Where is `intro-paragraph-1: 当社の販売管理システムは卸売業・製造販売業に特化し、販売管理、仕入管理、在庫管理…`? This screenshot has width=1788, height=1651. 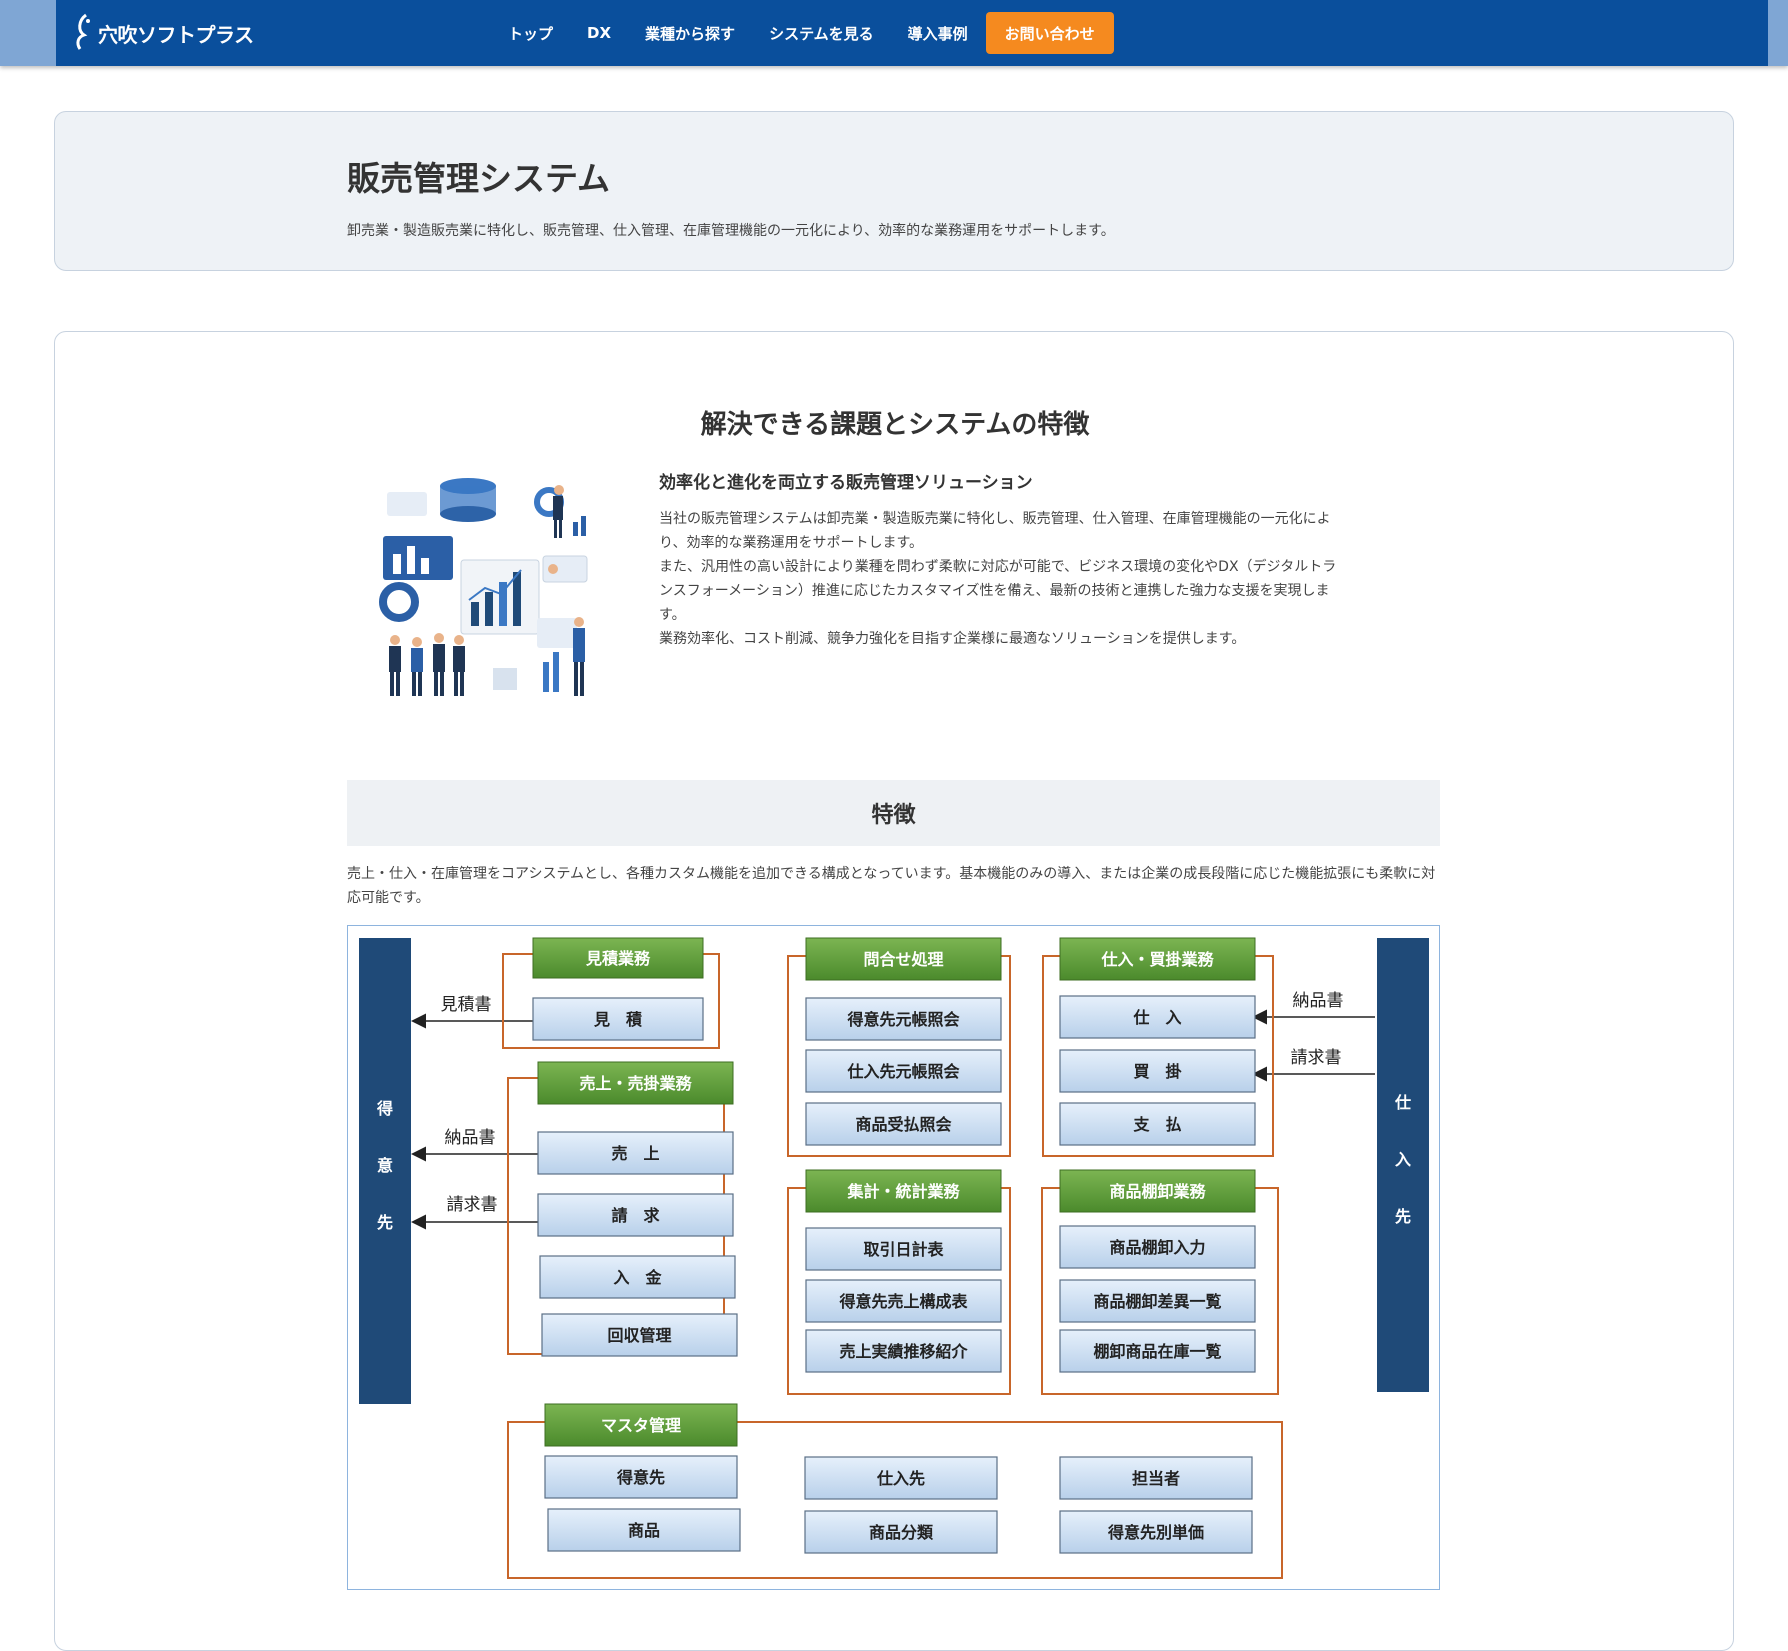
intro-paragraph-1: 当社の販売管理システムは卸売業・製造販売業に特化し、販売管理、仕入管理、在庫管理… is located at coordinates (995, 531).